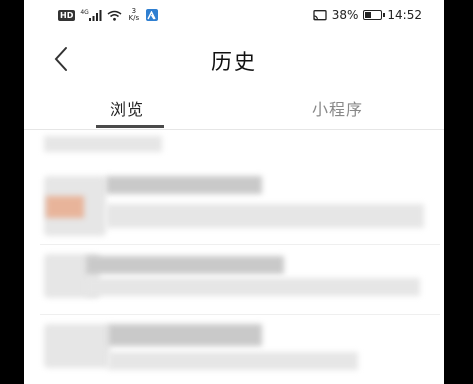 The height and width of the screenshot is (384, 473). I want to click on network-speed: 3 K/s, so click(134, 15).